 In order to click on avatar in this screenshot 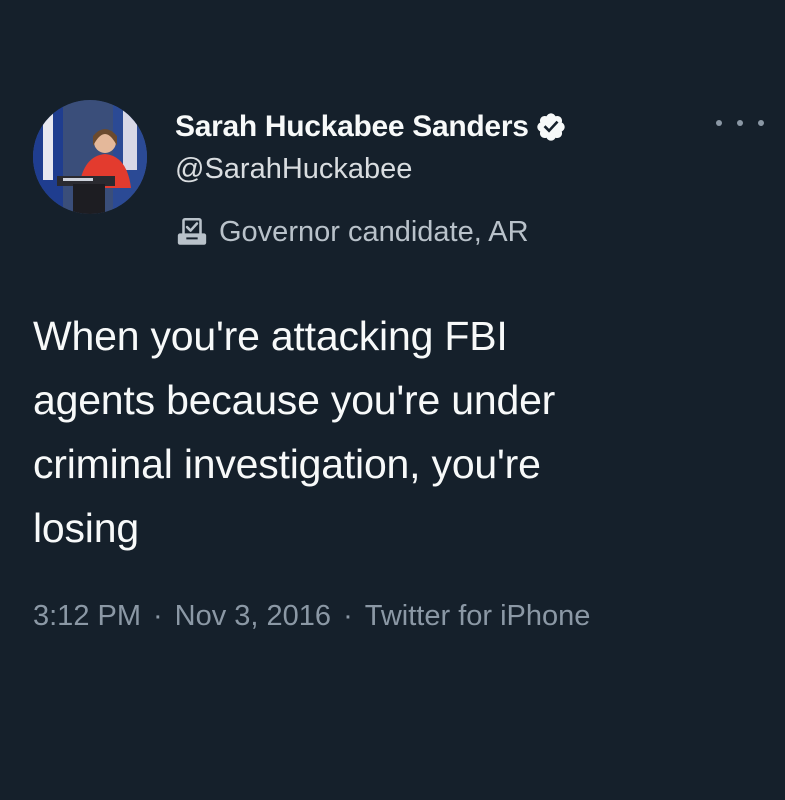, I will do `click(90, 157)`.